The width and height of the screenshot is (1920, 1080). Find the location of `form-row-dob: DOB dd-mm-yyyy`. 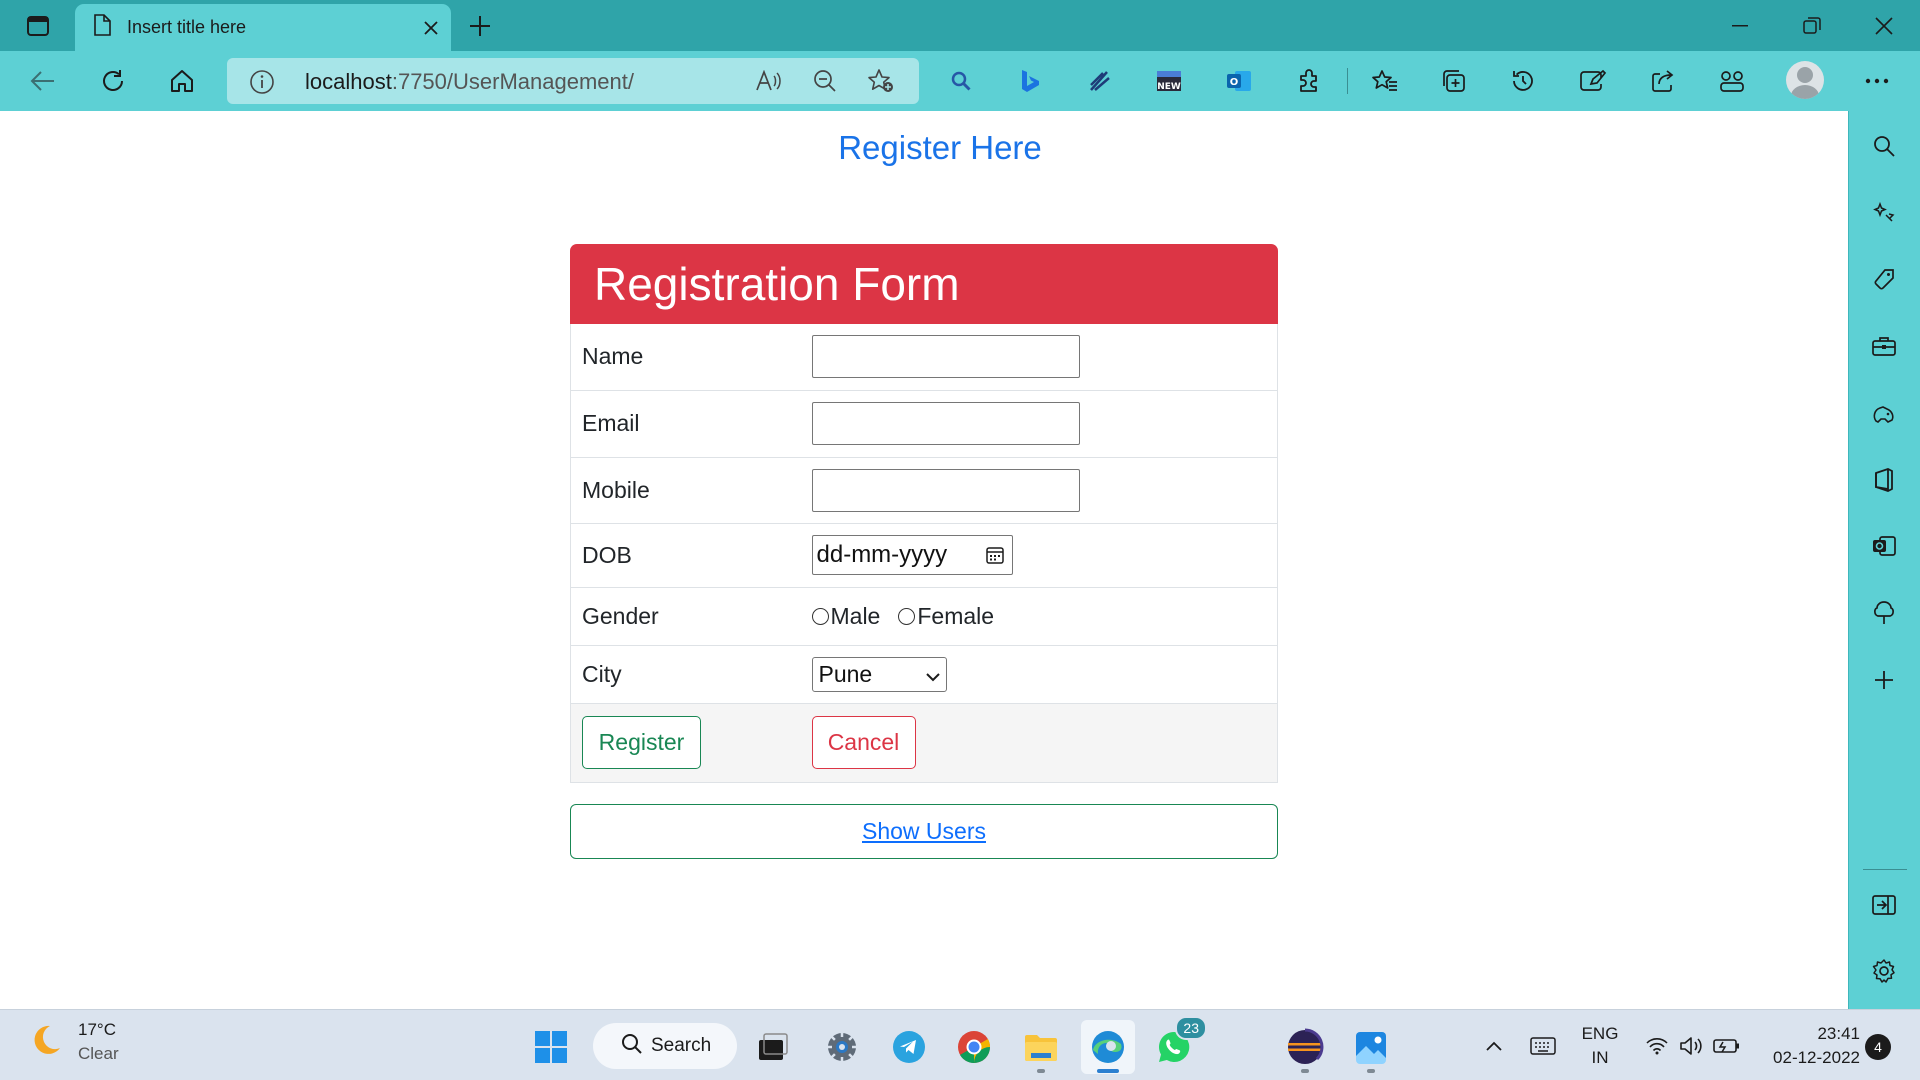

form-row-dob: DOB dd-mm-yyyy is located at coordinates (924, 555).